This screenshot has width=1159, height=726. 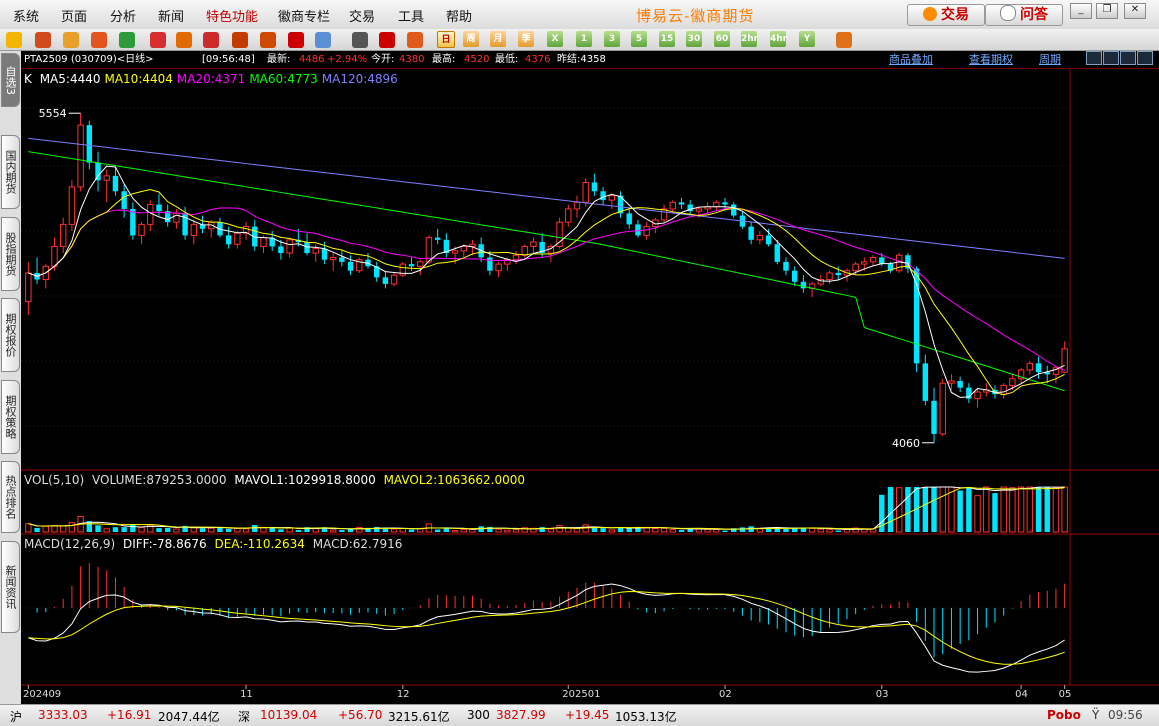 What do you see at coordinates (471, 39) in the screenshot?
I see `period-1-button: 周` at bounding box center [471, 39].